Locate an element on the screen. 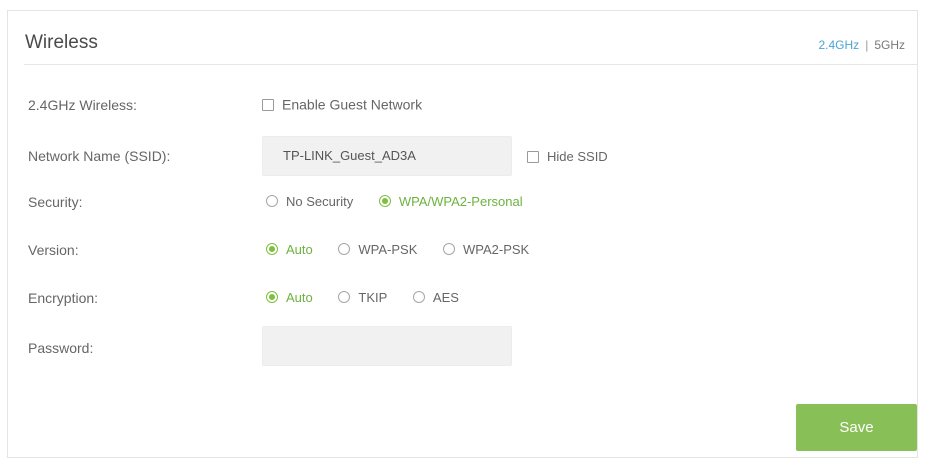 The width and height of the screenshot is (927, 465). hide-ssid-label: Hide SSID is located at coordinates (577, 157).